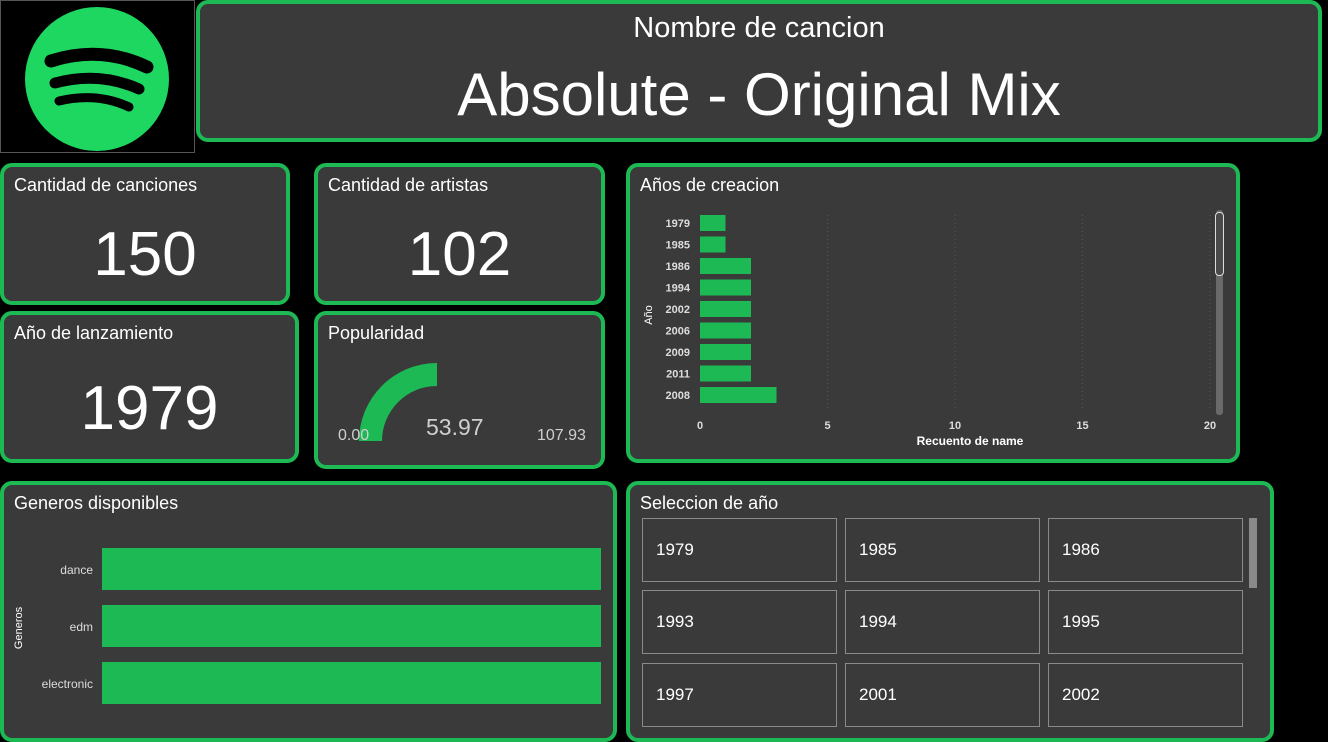 The image size is (1328, 742). What do you see at coordinates (81, 627) in the screenshot?
I see `genre-label: edm` at bounding box center [81, 627].